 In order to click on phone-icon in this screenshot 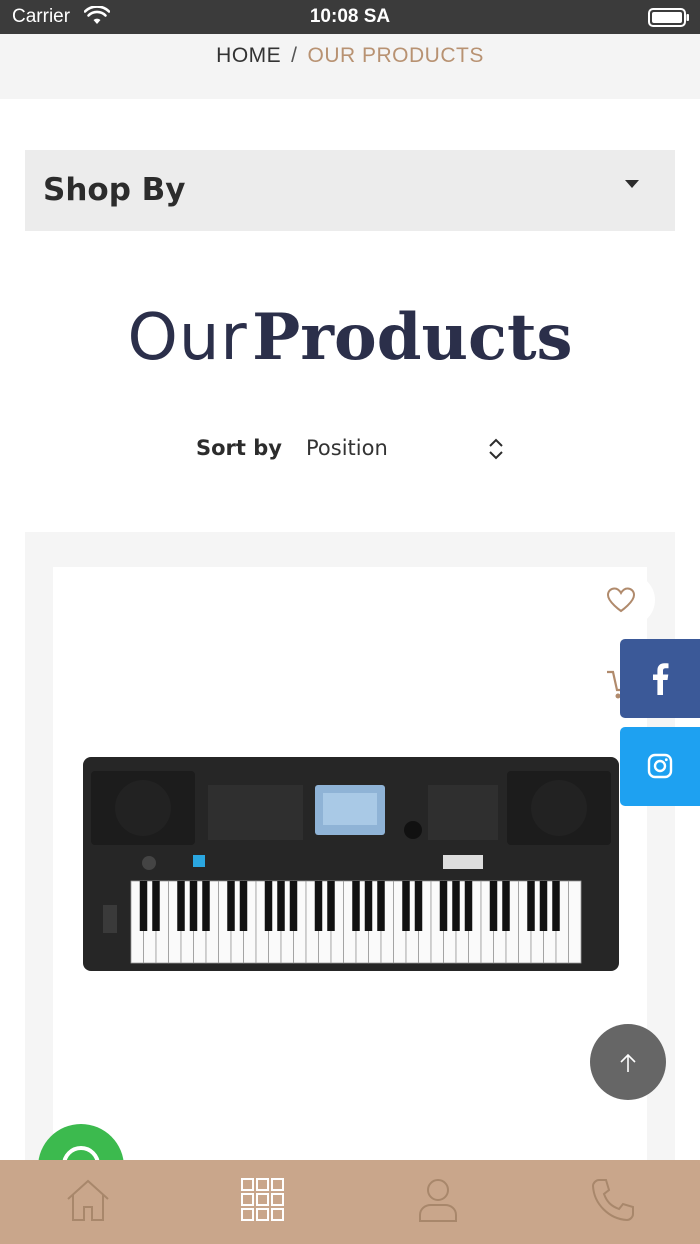, I will do `click(613, 1202)`.